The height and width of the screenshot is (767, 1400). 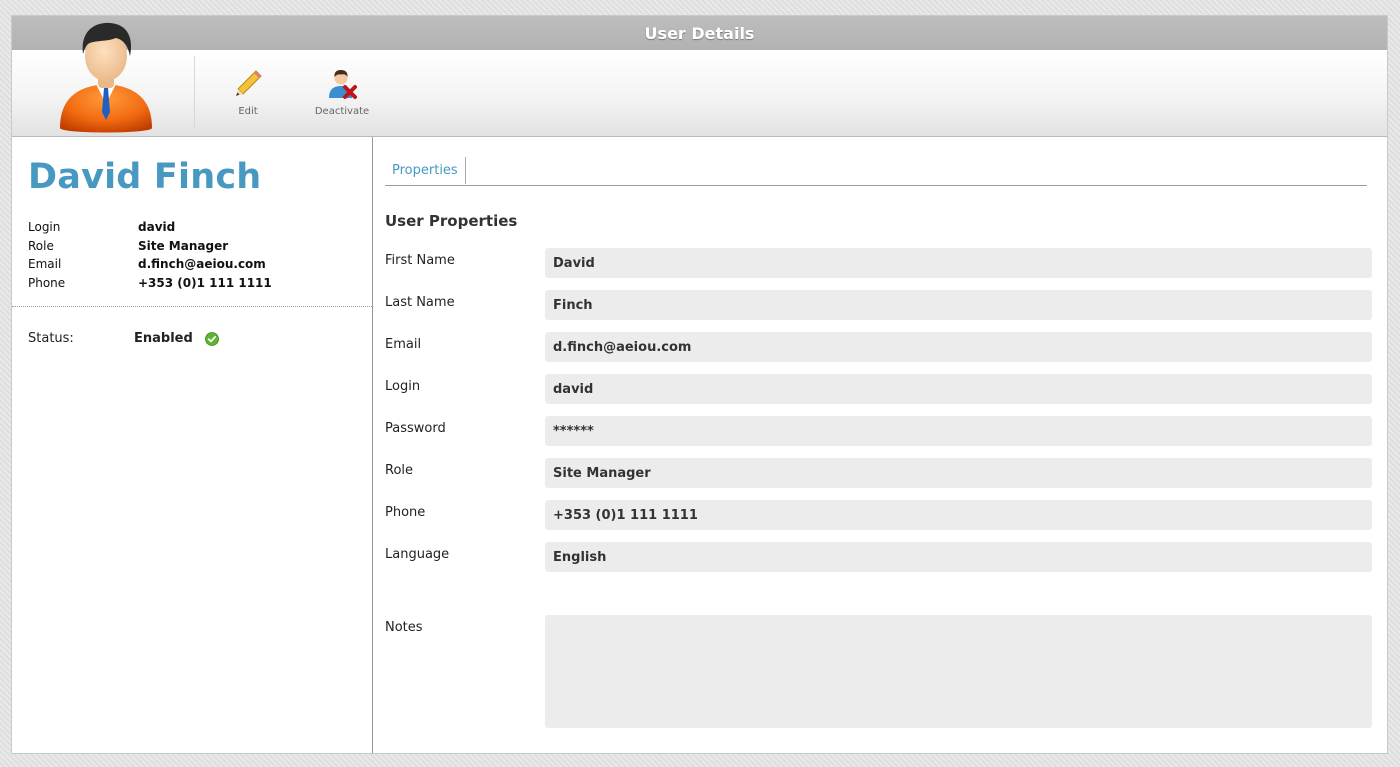 I want to click on summary-row-login: Login david, so click(x=150, y=227).